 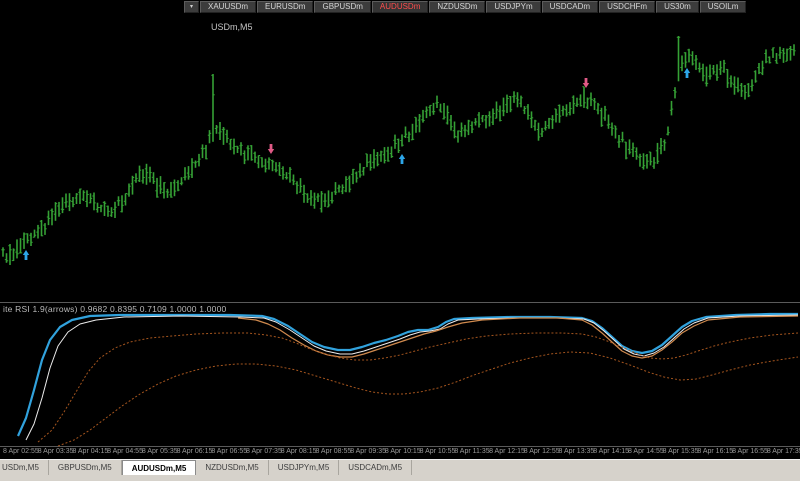 What do you see at coordinates (723, 7) in the screenshot?
I see `symbol-button-usoilm: USOILm` at bounding box center [723, 7].